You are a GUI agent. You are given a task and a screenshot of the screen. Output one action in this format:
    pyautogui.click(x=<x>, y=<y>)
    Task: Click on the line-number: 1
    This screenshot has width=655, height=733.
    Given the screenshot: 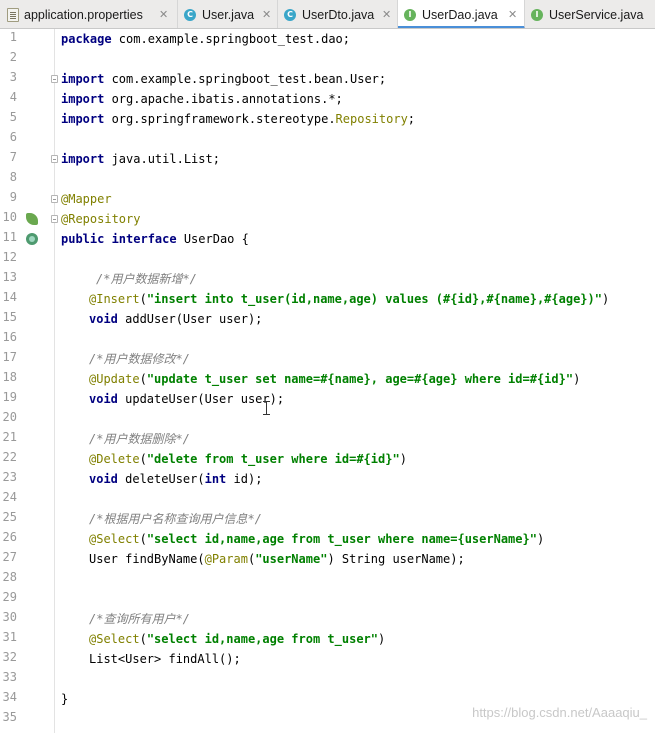 What is the action you would take?
    pyautogui.click(x=13, y=37)
    